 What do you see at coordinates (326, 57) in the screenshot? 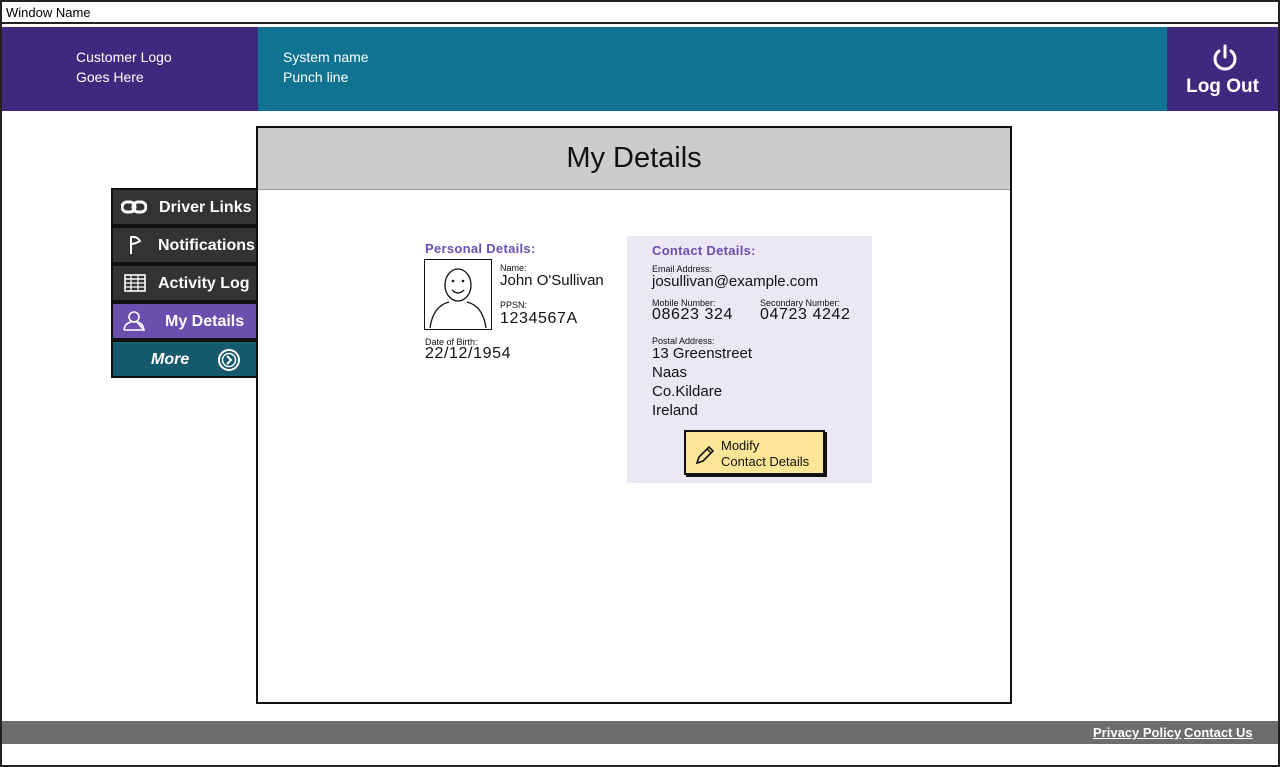
I see `system-name: System name` at bounding box center [326, 57].